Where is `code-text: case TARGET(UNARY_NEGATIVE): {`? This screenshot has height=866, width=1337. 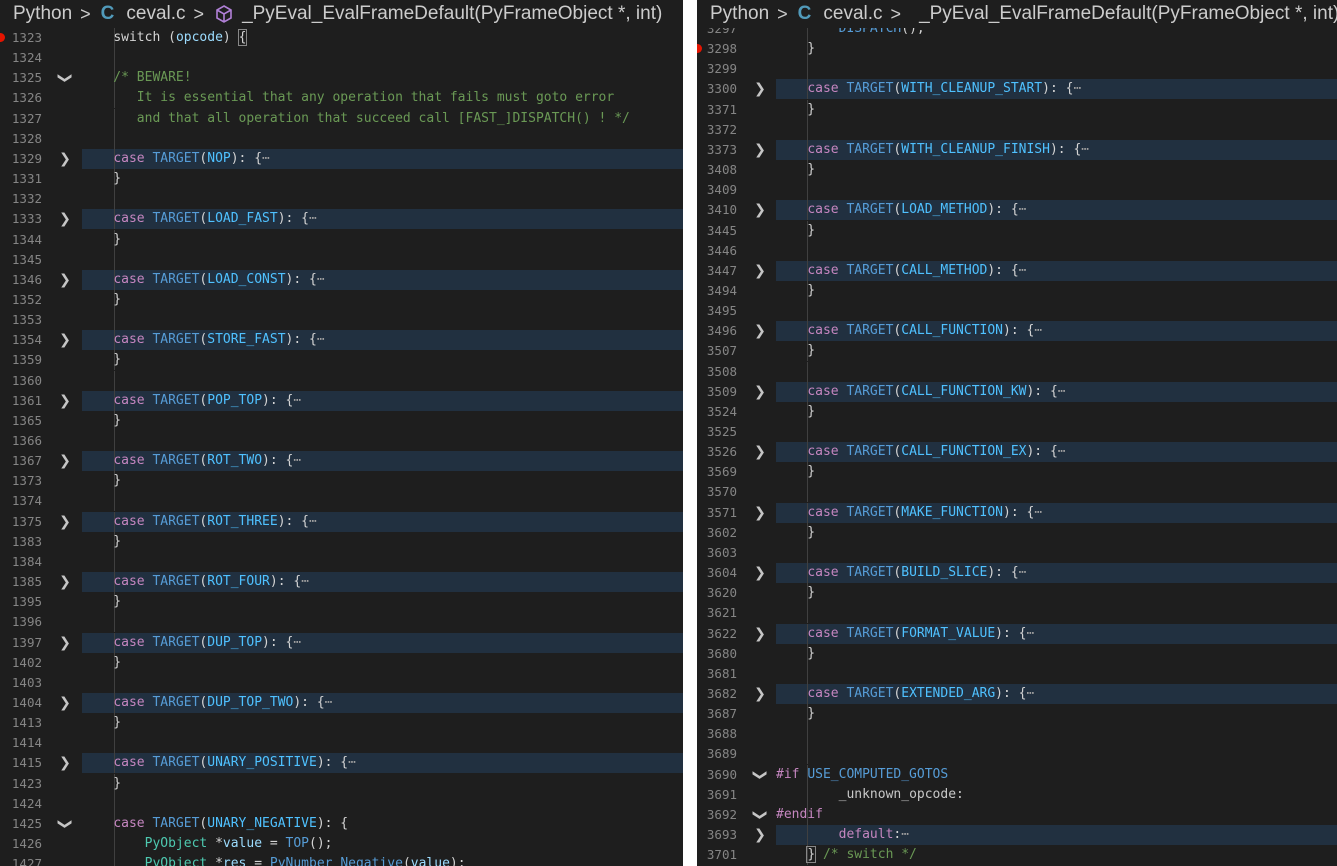 code-text: case TARGET(UNARY_NEGATIVE): { is located at coordinates (215, 824).